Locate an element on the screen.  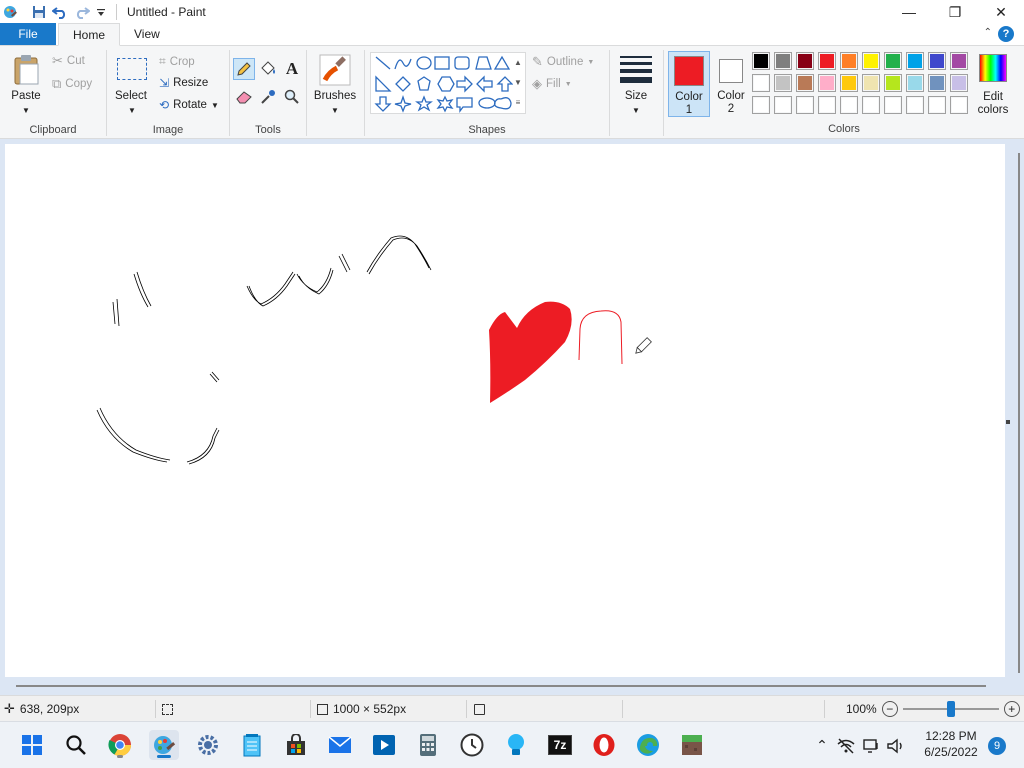
minecraft-taskbar-icon is located at coordinates (692, 745).